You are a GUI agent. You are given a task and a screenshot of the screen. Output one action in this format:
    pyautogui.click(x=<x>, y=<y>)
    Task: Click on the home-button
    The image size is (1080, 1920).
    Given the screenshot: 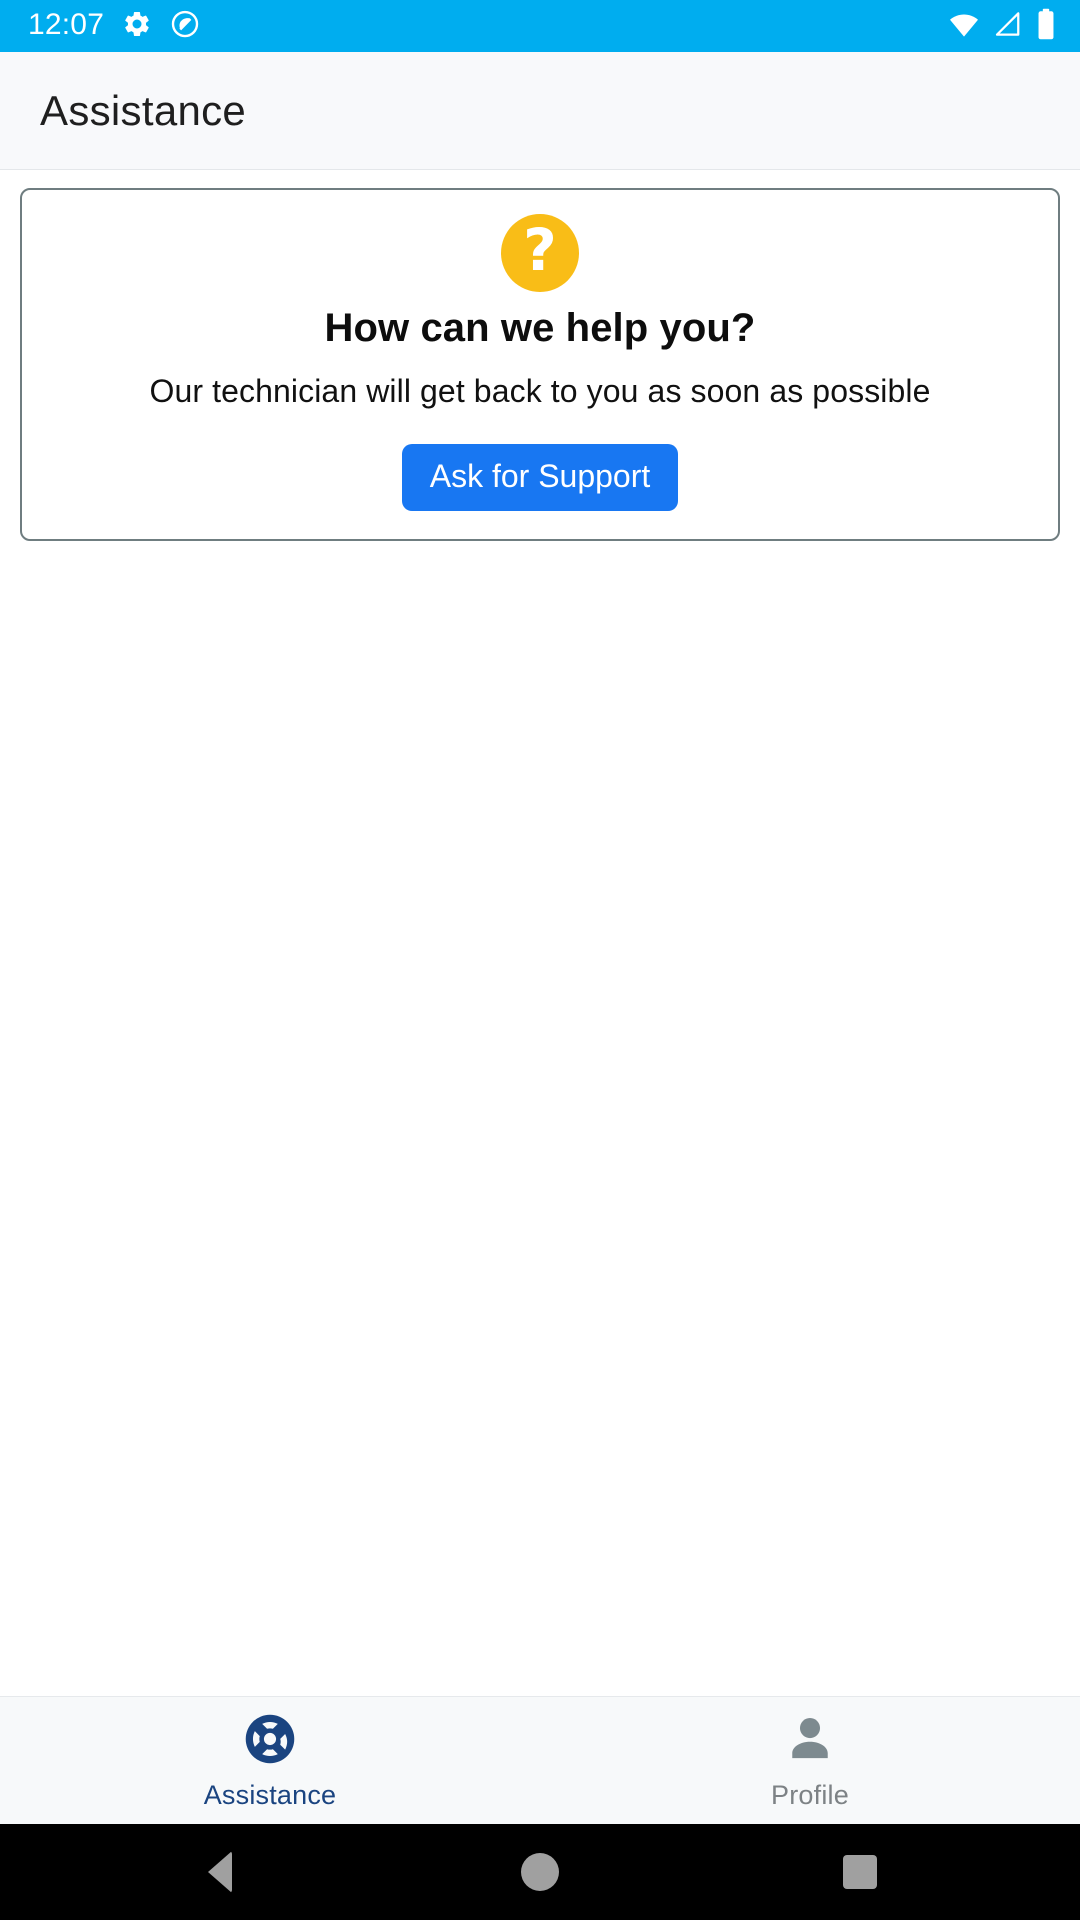 What is the action you would take?
    pyautogui.click(x=540, y=1872)
    